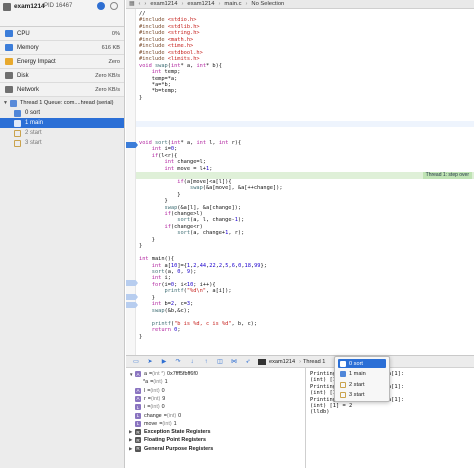 The image size is (474, 468). I want to click on gauge-cpu: CPU 0%, so click(62, 34).